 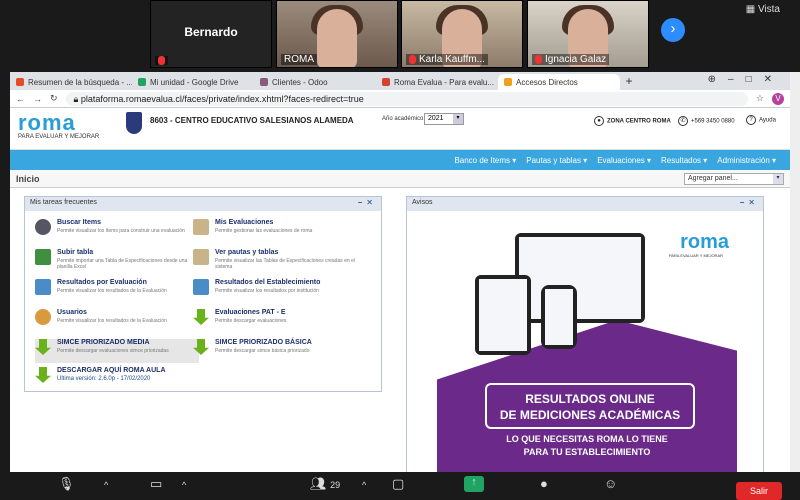 What do you see at coordinates (211, 34) in the screenshot?
I see `participant-tile-bernardo: Bernardo` at bounding box center [211, 34].